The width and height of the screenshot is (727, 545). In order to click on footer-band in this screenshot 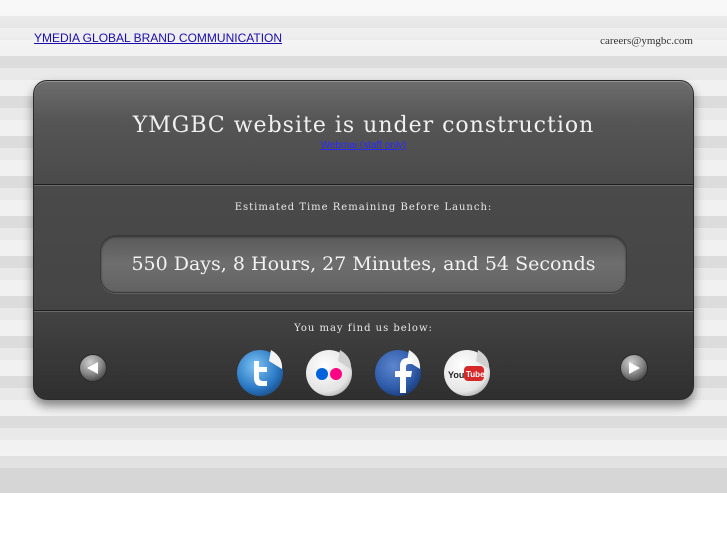, I will do `click(363, 480)`.